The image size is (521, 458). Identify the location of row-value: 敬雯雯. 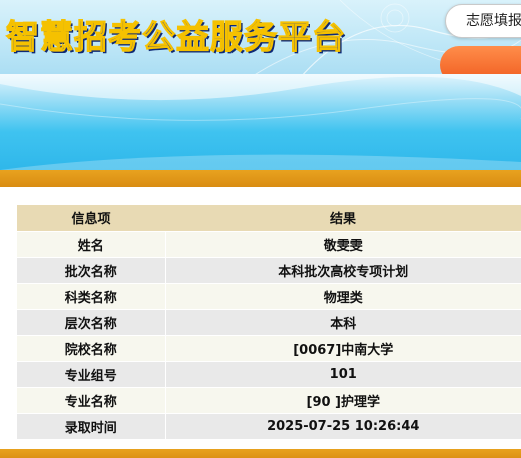
(343, 244).